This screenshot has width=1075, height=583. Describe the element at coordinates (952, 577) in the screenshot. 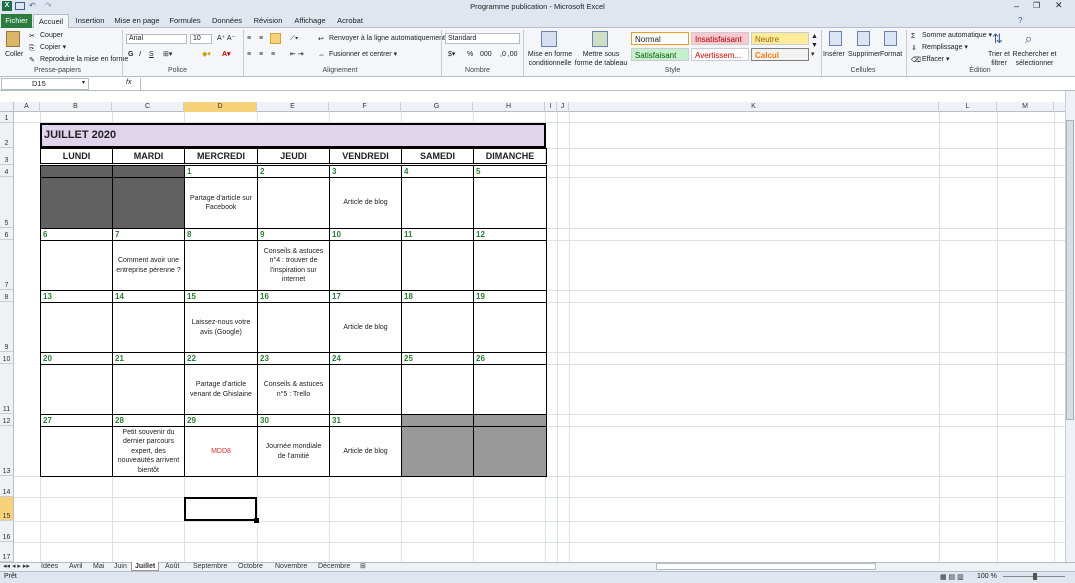

I see `view-buttons-icon: ▦ ▤ ▥` at that location.